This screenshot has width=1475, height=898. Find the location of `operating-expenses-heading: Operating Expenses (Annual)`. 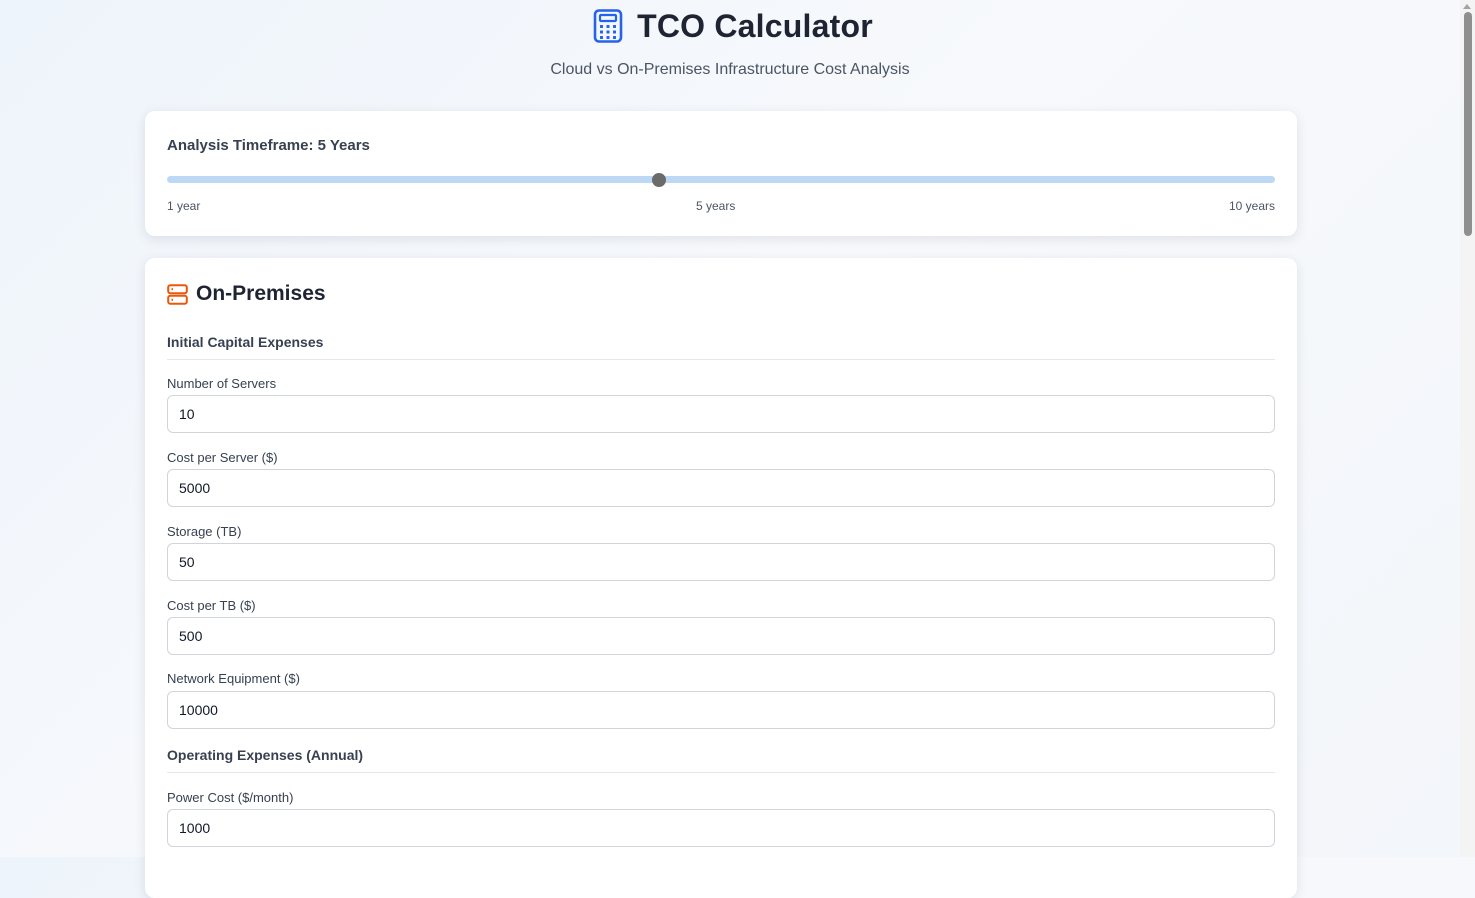

operating-expenses-heading: Operating Expenses (Annual) is located at coordinates (721, 760).